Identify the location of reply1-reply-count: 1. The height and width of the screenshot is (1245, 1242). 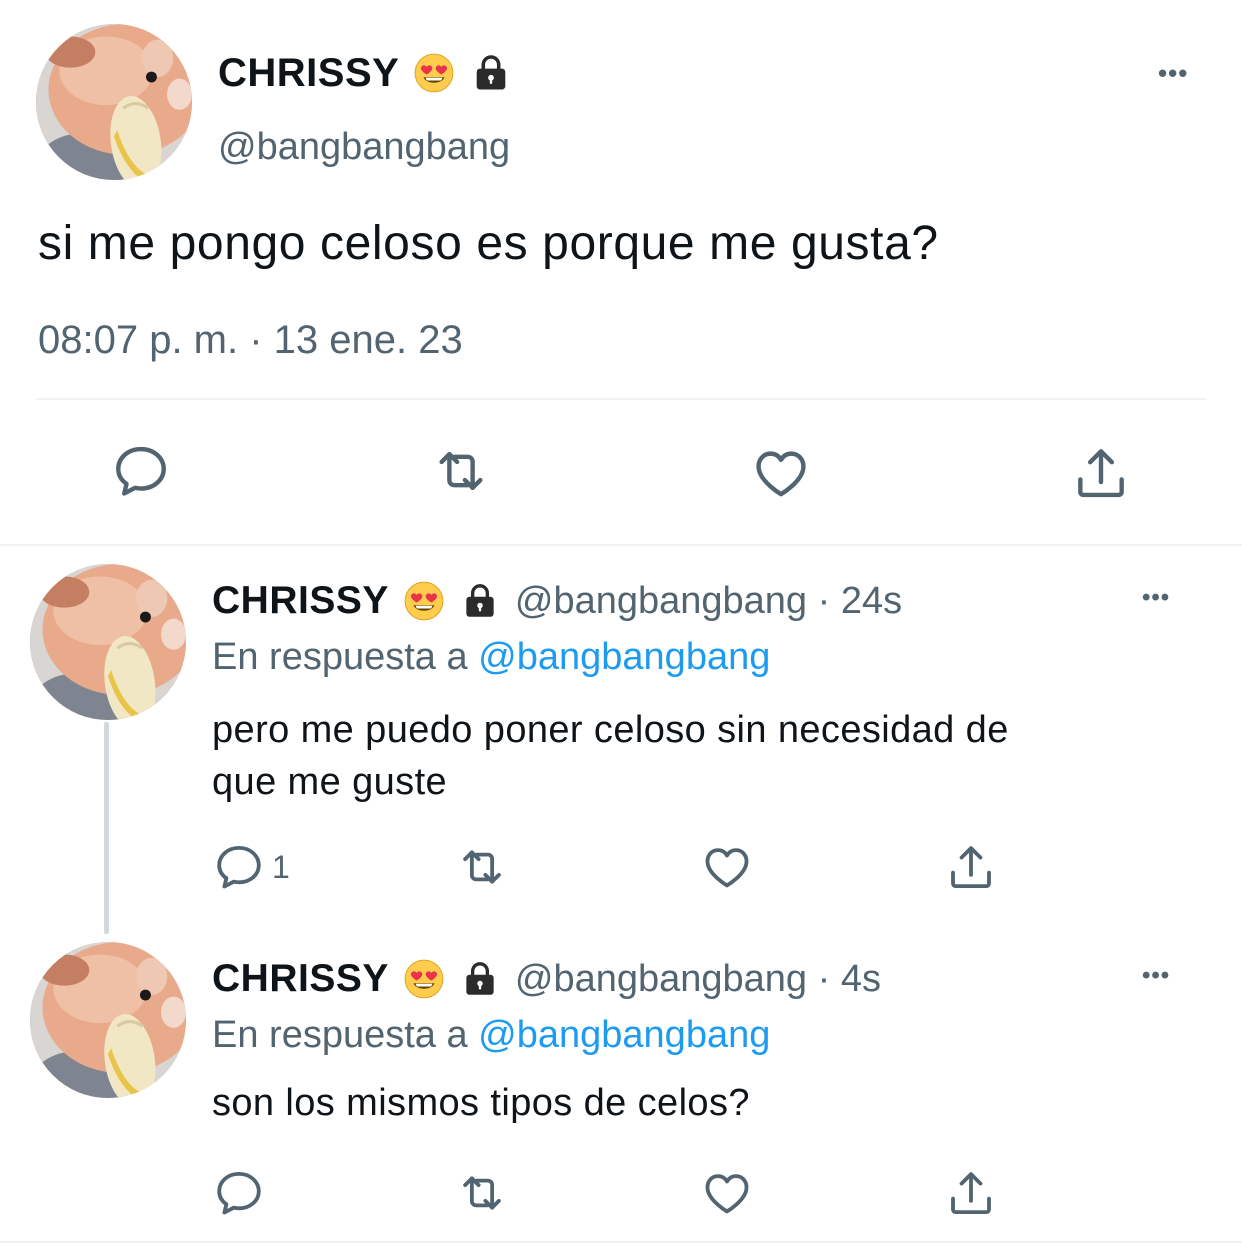
(281, 866).